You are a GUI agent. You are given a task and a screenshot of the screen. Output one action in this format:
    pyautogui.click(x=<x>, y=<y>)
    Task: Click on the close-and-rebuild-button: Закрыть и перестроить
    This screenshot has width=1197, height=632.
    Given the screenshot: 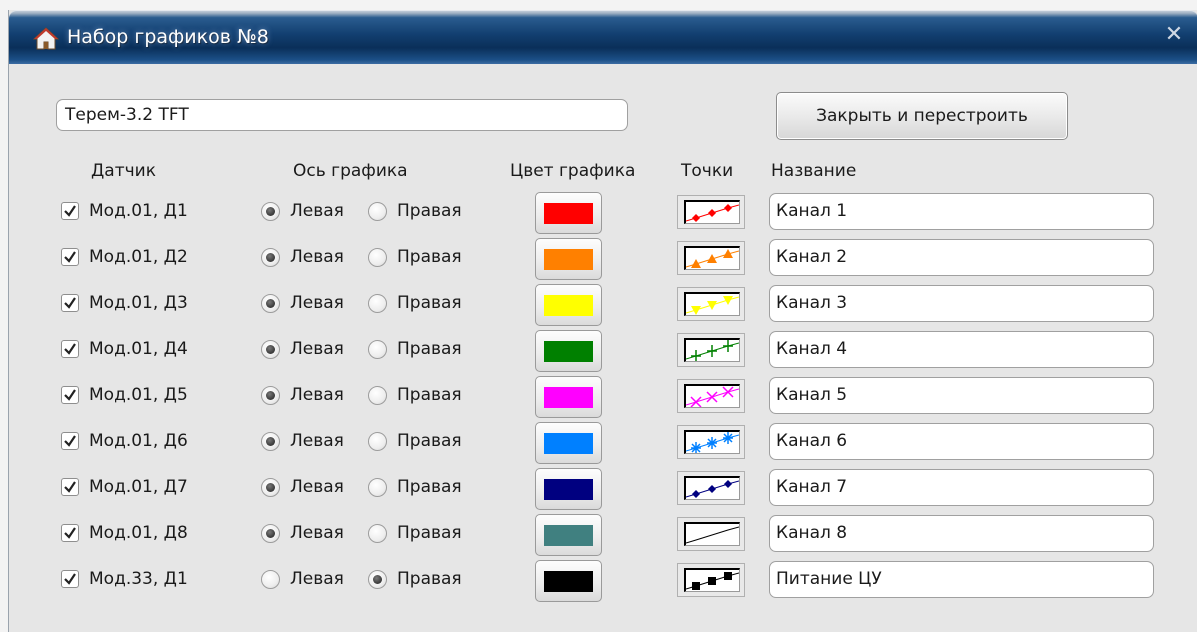 What is the action you would take?
    pyautogui.click(x=922, y=116)
    